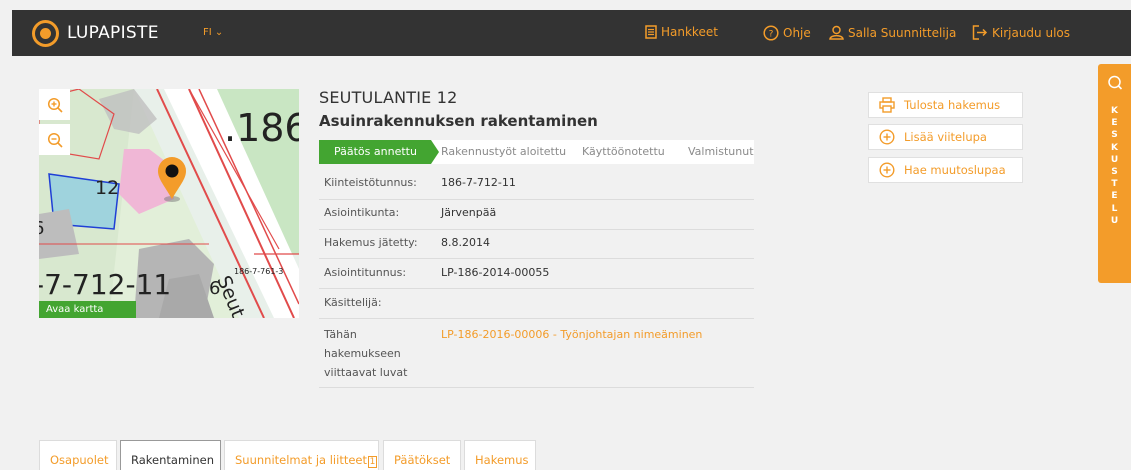 The width and height of the screenshot is (1131, 470). What do you see at coordinates (902, 32) in the screenshot?
I see `nav-user-label: Salla Suunnittelija` at bounding box center [902, 32].